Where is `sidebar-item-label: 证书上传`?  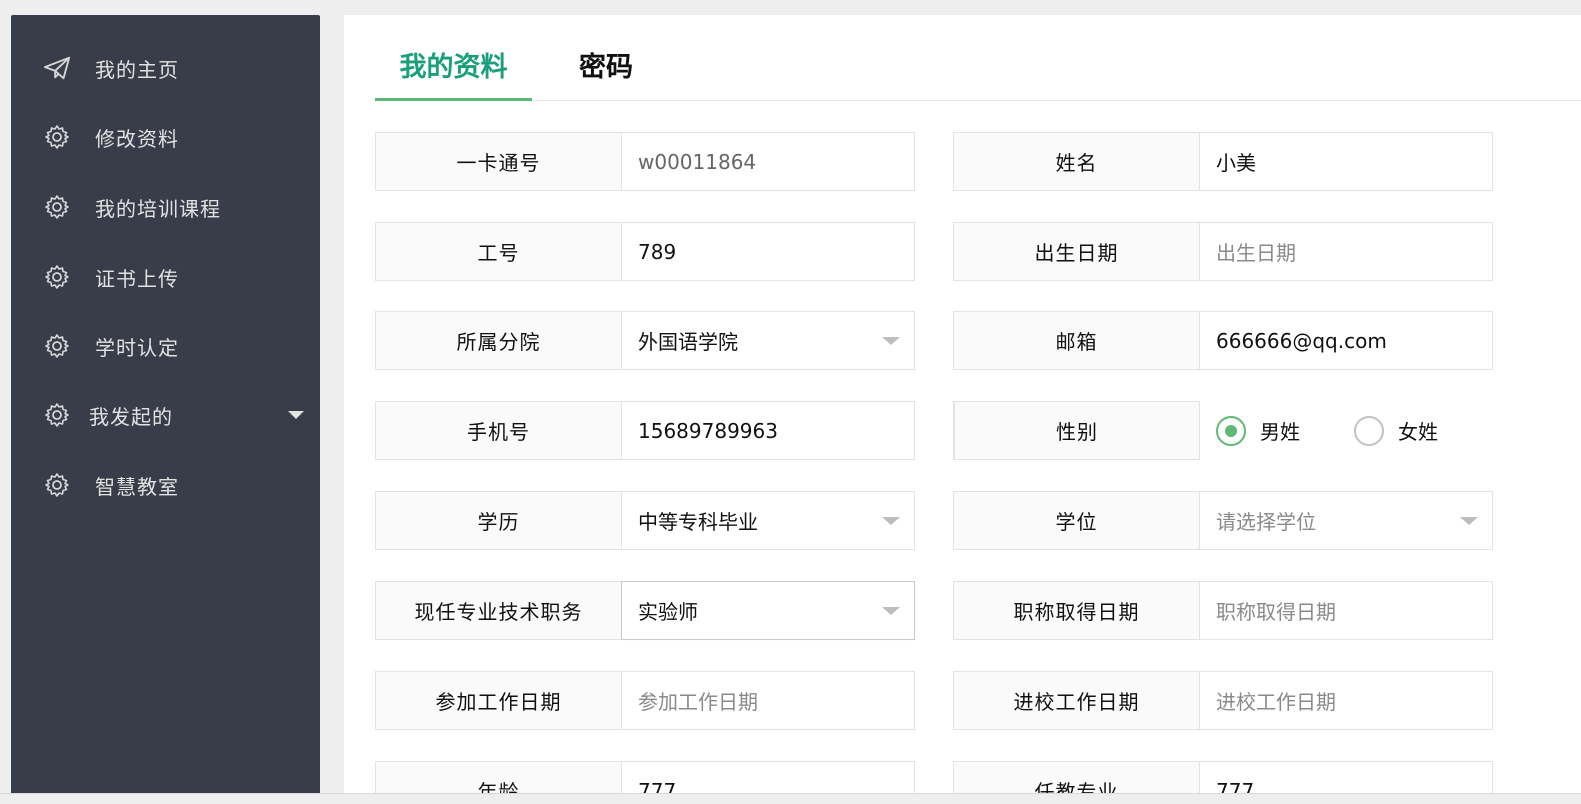 sidebar-item-label: 证书上传 is located at coordinates (137, 278).